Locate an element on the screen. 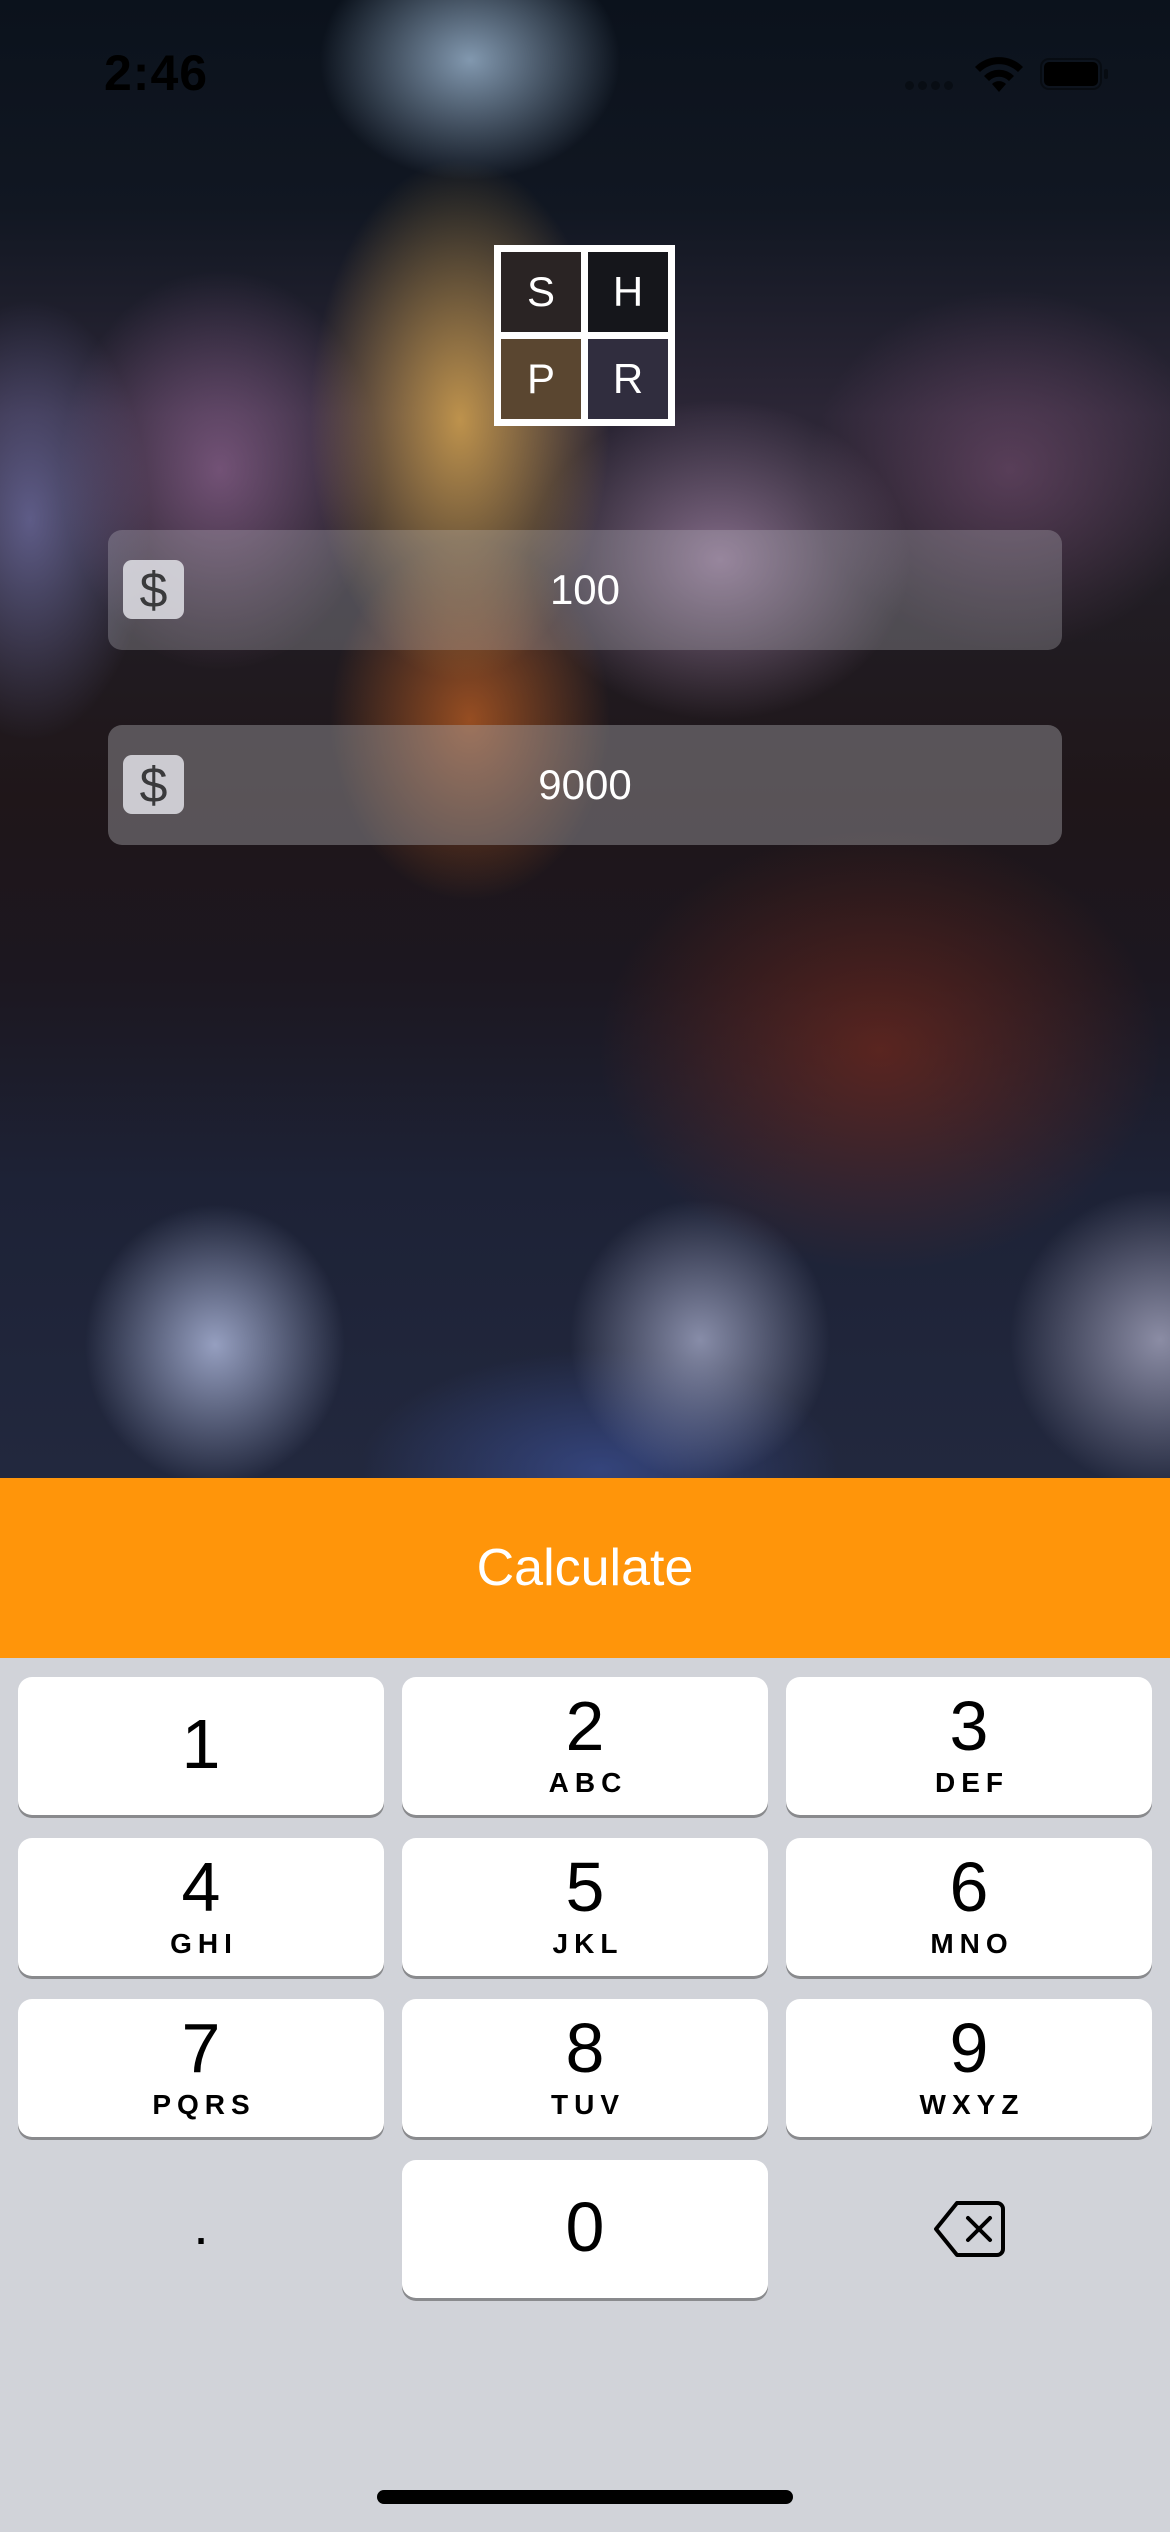 The width and height of the screenshot is (1170, 2532). logo-letter-s: S is located at coordinates (541, 292).